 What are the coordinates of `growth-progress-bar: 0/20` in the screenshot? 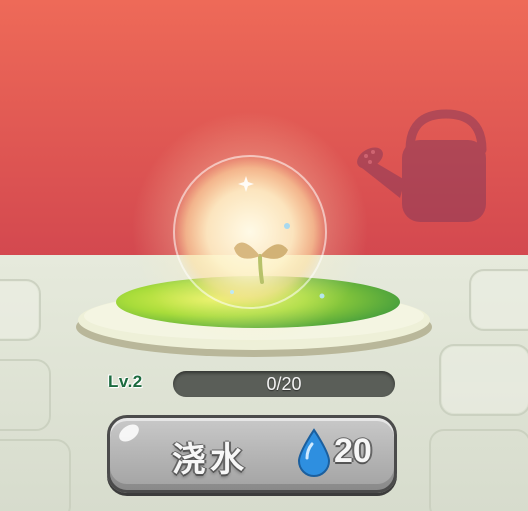 It's located at (284, 384).